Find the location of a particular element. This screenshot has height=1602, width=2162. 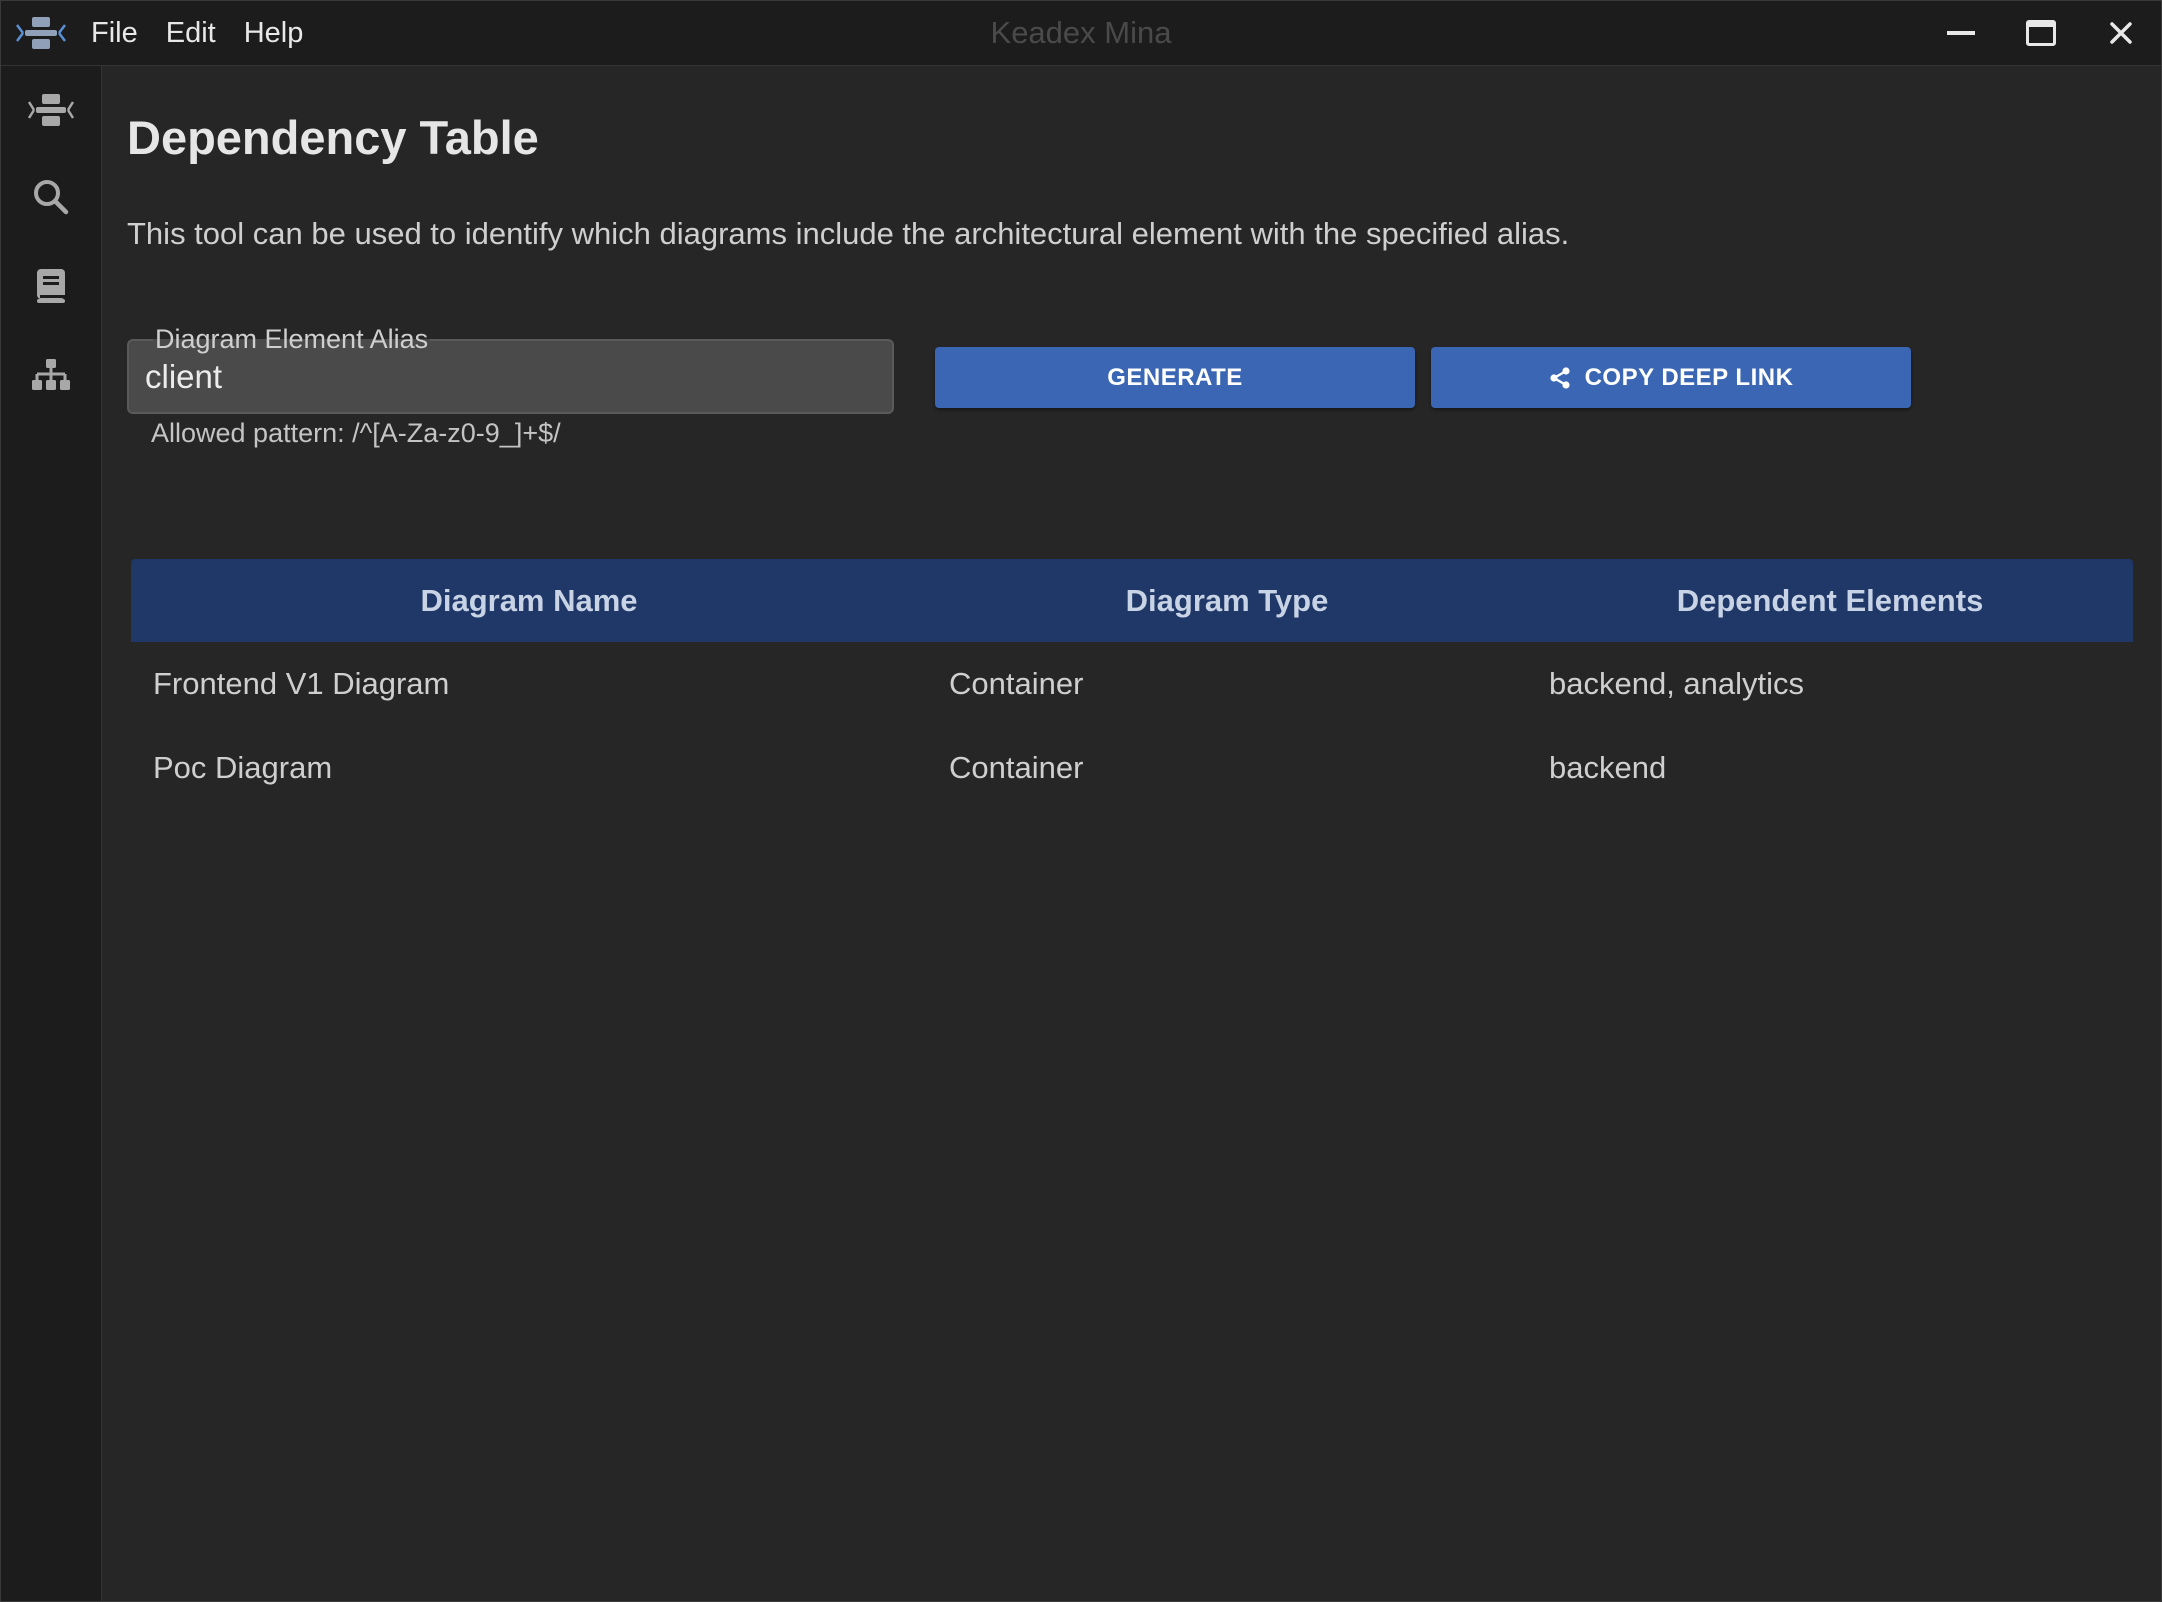

title-bar: File Edit Help Keadex Mina is located at coordinates (1081, 33).